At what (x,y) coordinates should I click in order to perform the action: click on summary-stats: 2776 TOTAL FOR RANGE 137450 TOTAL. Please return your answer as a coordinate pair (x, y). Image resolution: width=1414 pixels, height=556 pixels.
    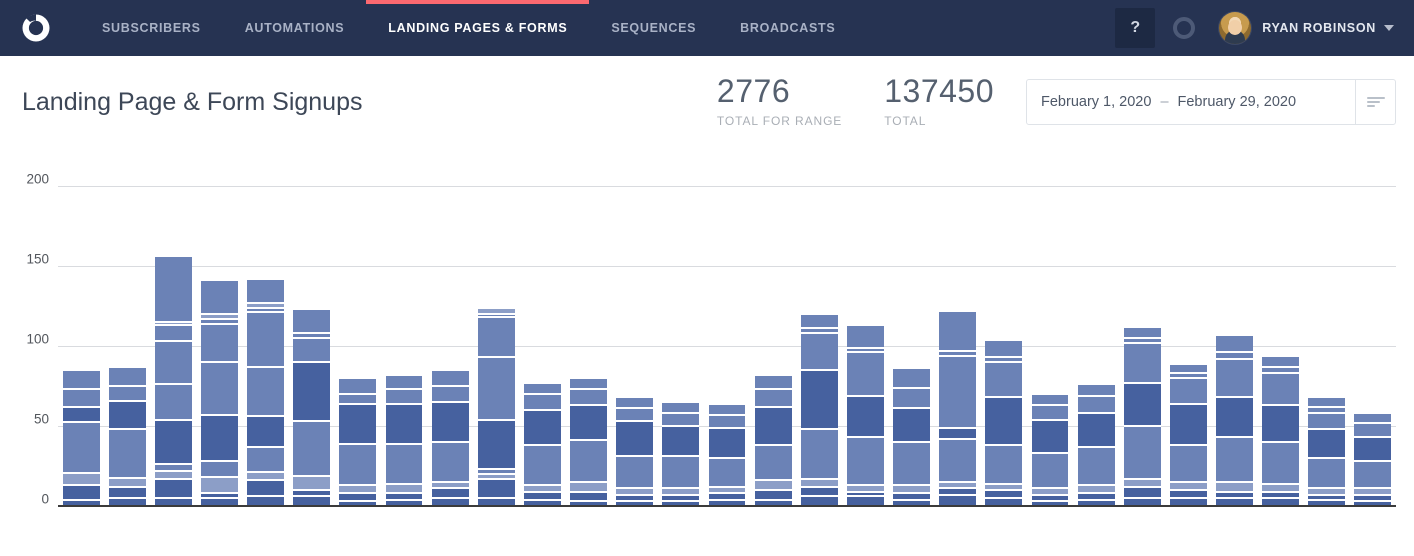
    Looking at the image, I should click on (871, 102).